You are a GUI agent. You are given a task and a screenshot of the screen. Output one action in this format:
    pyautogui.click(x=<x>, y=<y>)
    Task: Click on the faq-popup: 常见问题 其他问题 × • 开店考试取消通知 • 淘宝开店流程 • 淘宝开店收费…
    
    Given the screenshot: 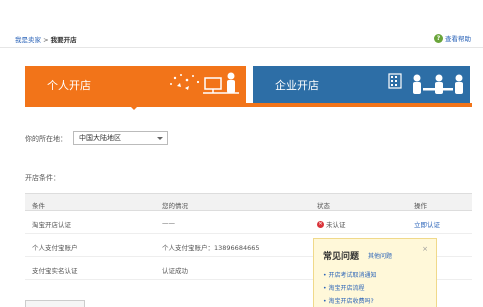 What is the action you would take?
    pyautogui.click(x=375, y=272)
    